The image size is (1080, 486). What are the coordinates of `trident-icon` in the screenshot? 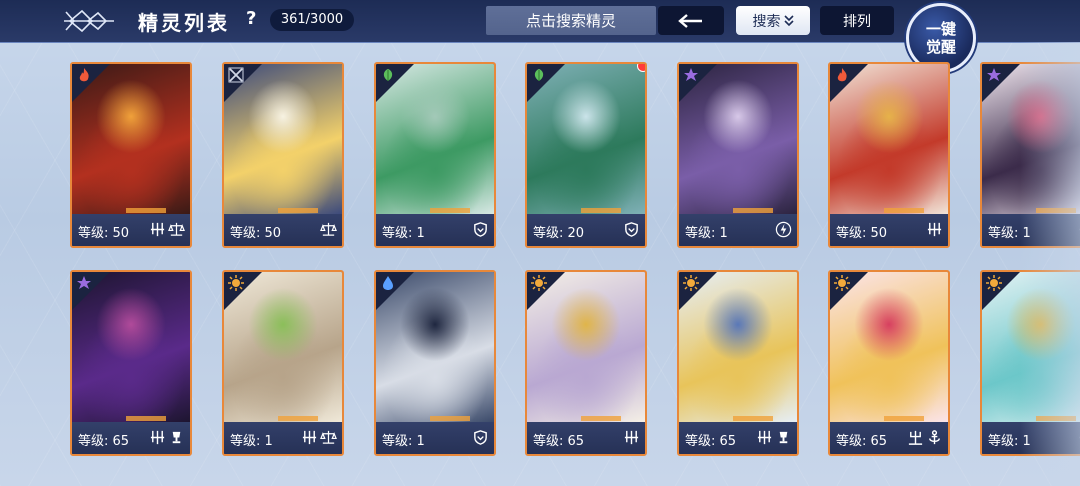 It's located at (915, 437).